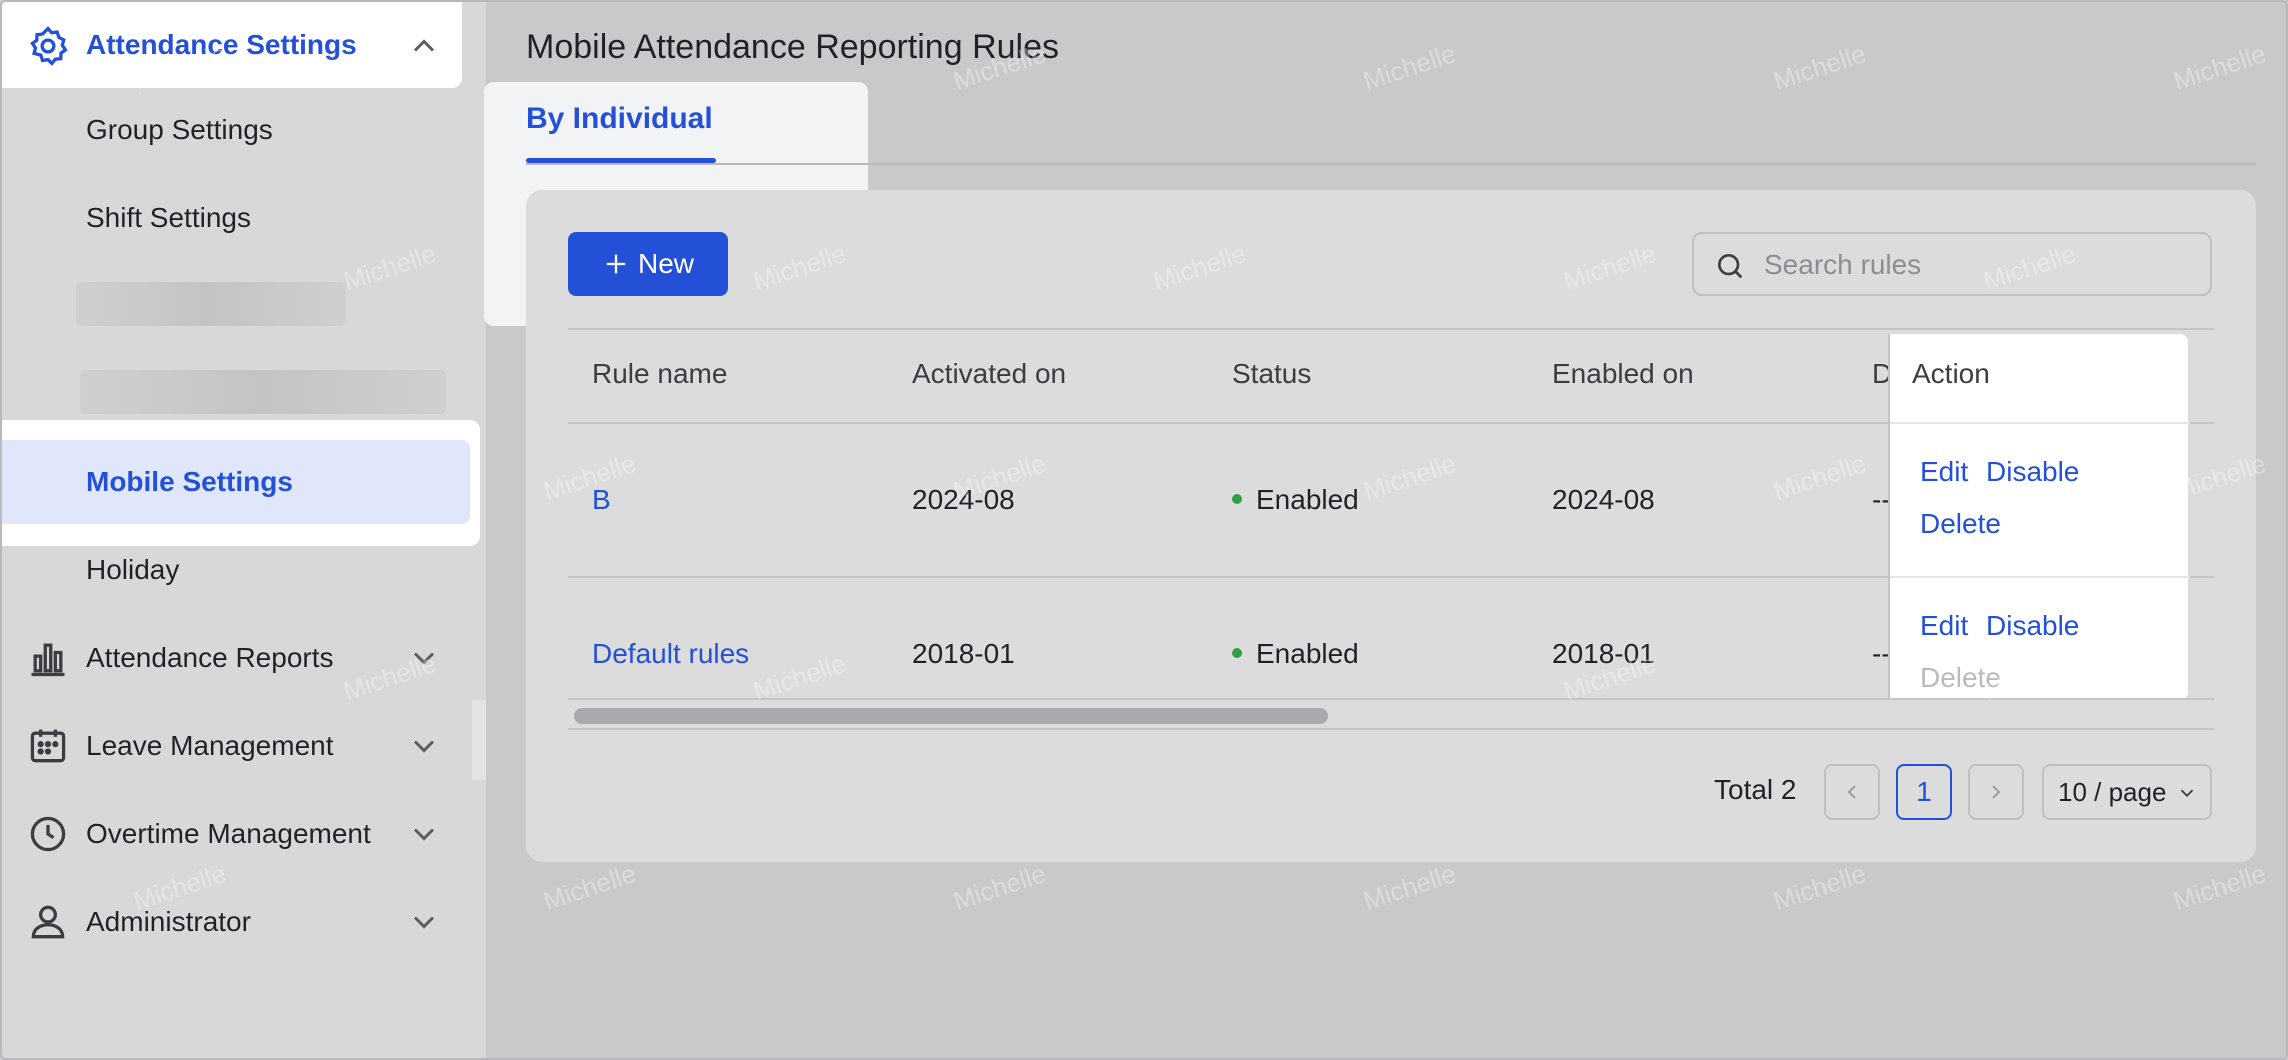 Image resolution: width=2288 pixels, height=1060 pixels. I want to click on sidebar-item-attendance-reports: Attendance Reports, so click(244, 658).